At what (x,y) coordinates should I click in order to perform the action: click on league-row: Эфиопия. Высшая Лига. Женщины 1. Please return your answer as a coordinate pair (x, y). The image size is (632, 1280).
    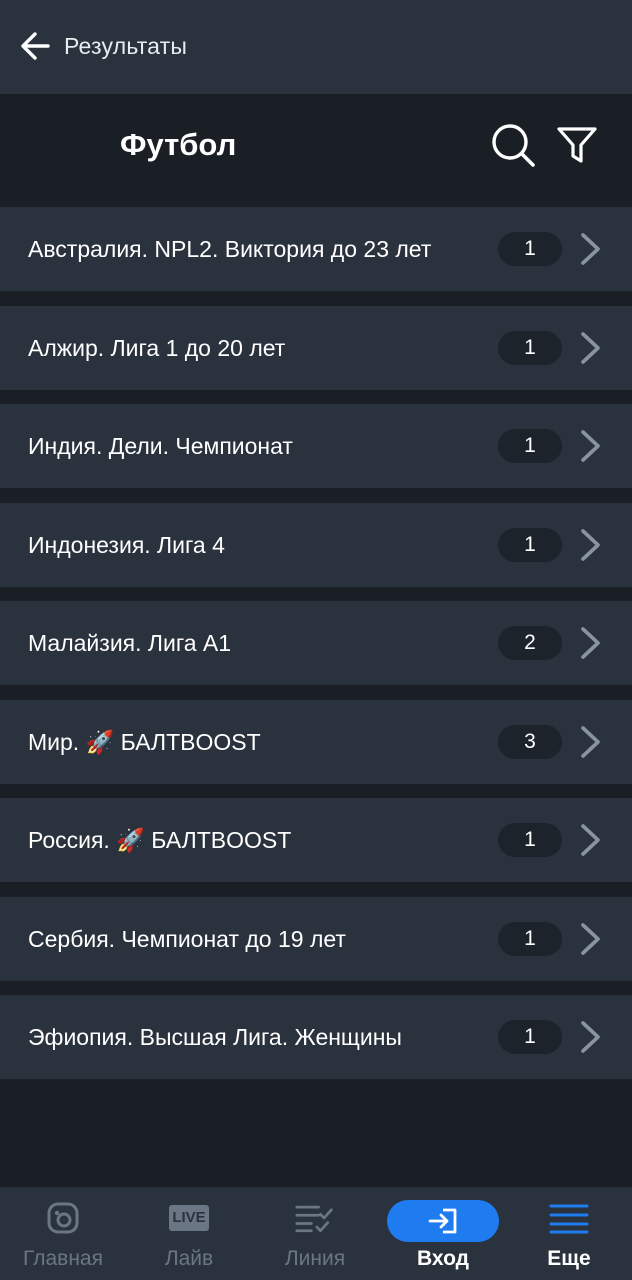
    Looking at the image, I should click on (316, 1037).